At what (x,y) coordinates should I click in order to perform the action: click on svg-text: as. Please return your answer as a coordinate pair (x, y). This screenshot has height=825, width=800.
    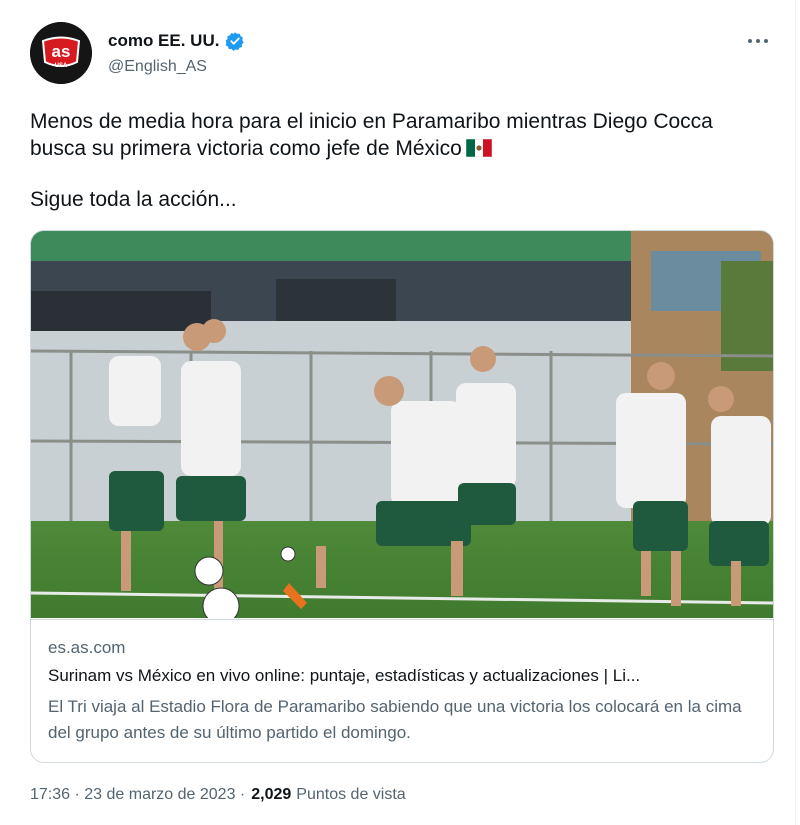
    Looking at the image, I should click on (61, 51).